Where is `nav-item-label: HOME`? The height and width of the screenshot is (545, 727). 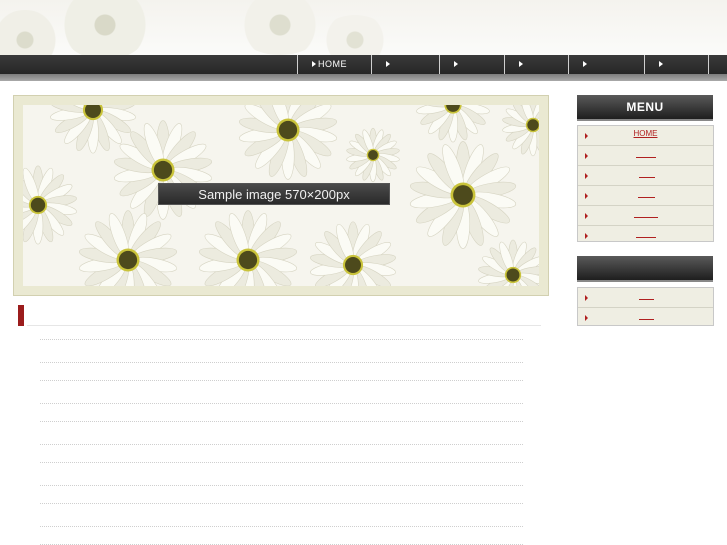
nav-item-label: HOME is located at coordinates (332, 64).